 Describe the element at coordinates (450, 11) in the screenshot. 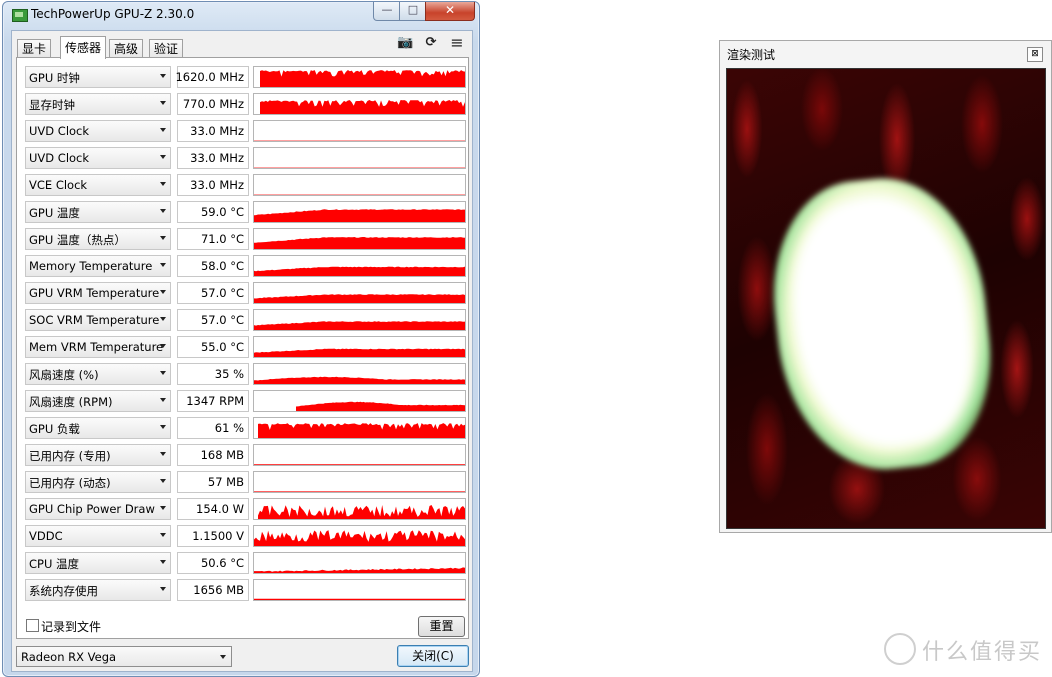

I see `close-window-button: ✕` at that location.